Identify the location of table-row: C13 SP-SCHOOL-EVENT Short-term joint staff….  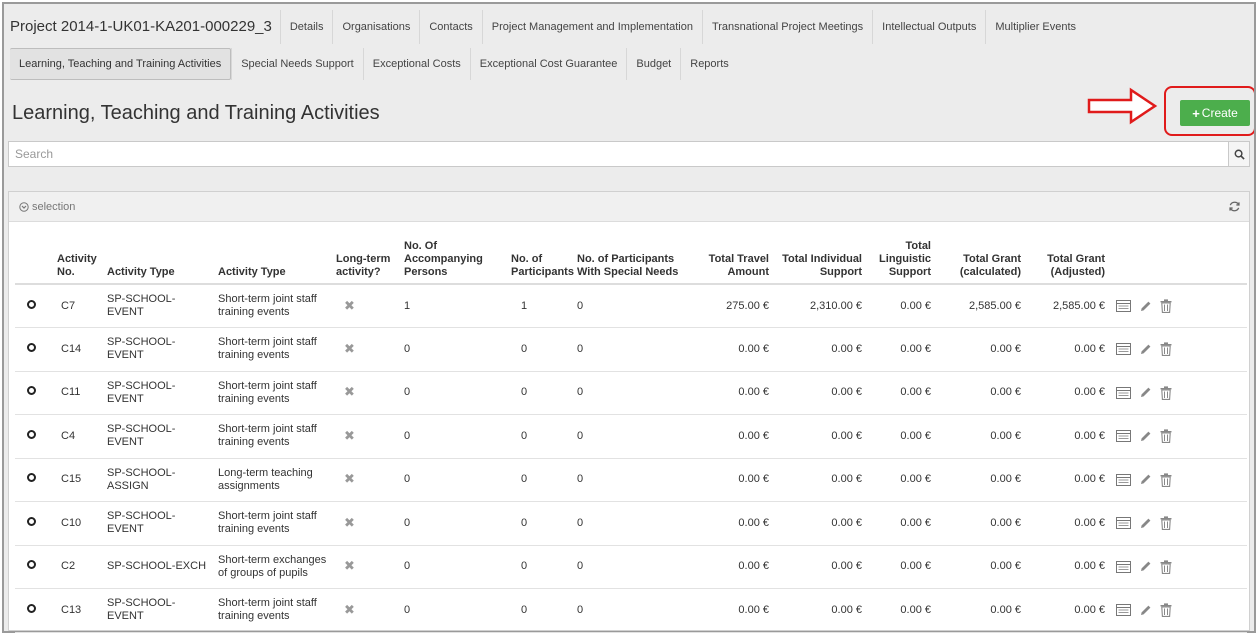
(631, 610).